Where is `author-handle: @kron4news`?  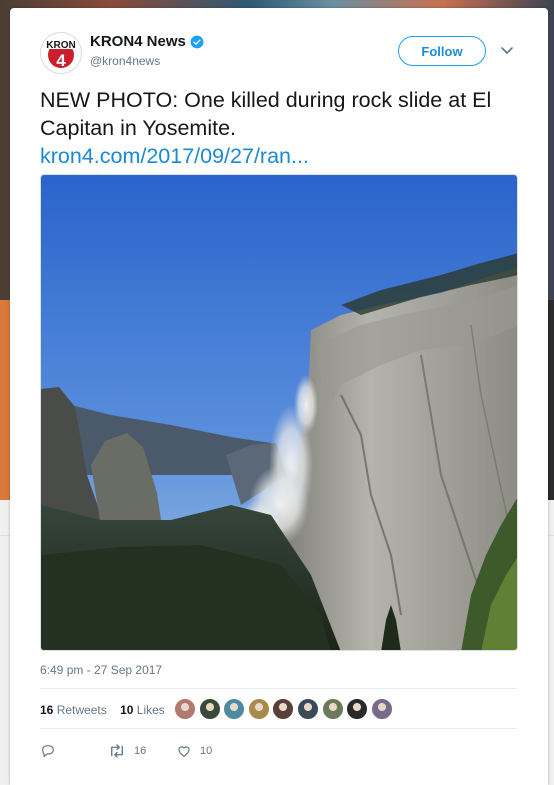 author-handle: @kron4news is located at coordinates (125, 61).